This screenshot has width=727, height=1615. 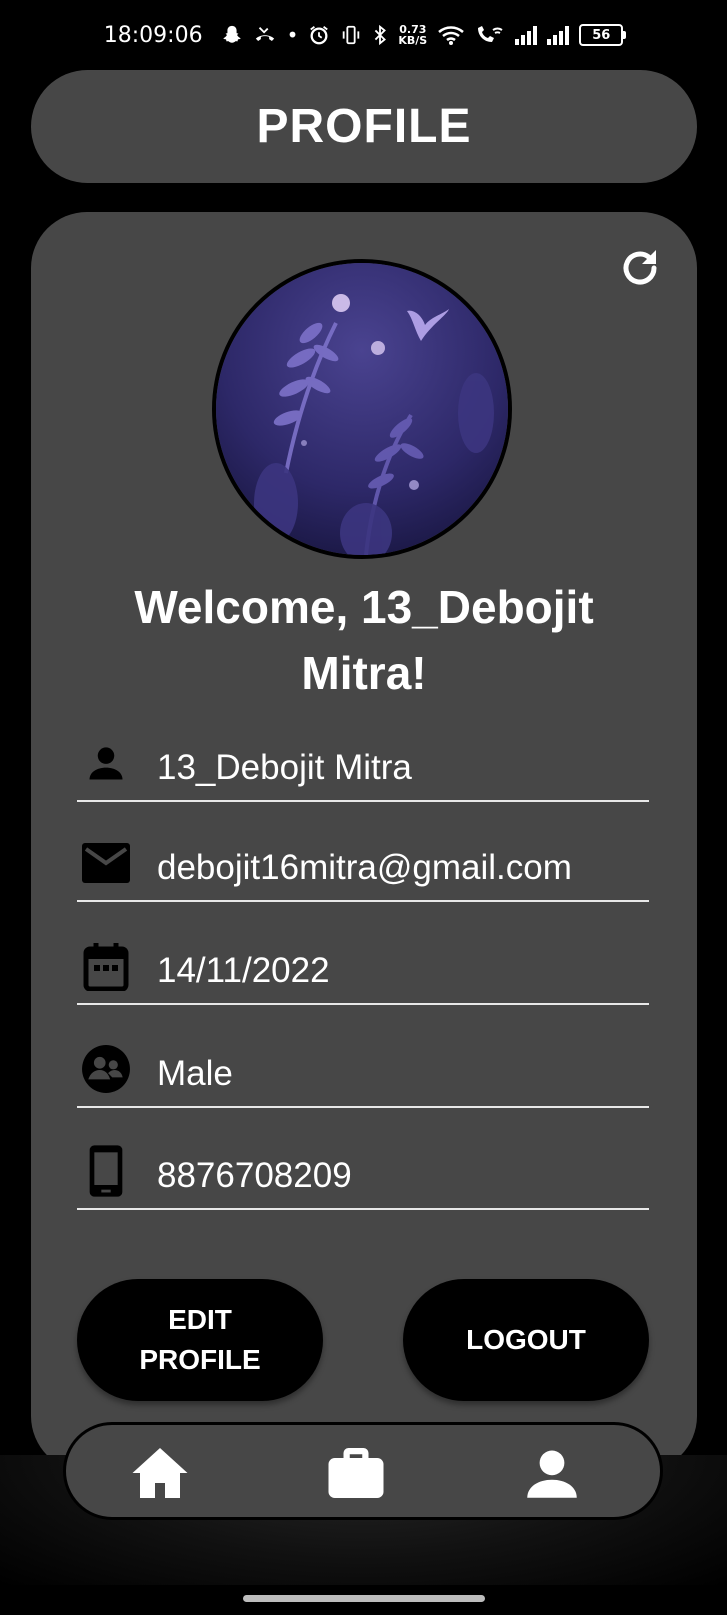 I want to click on name-field: 13_Debojit Mitra, so click(x=363, y=752).